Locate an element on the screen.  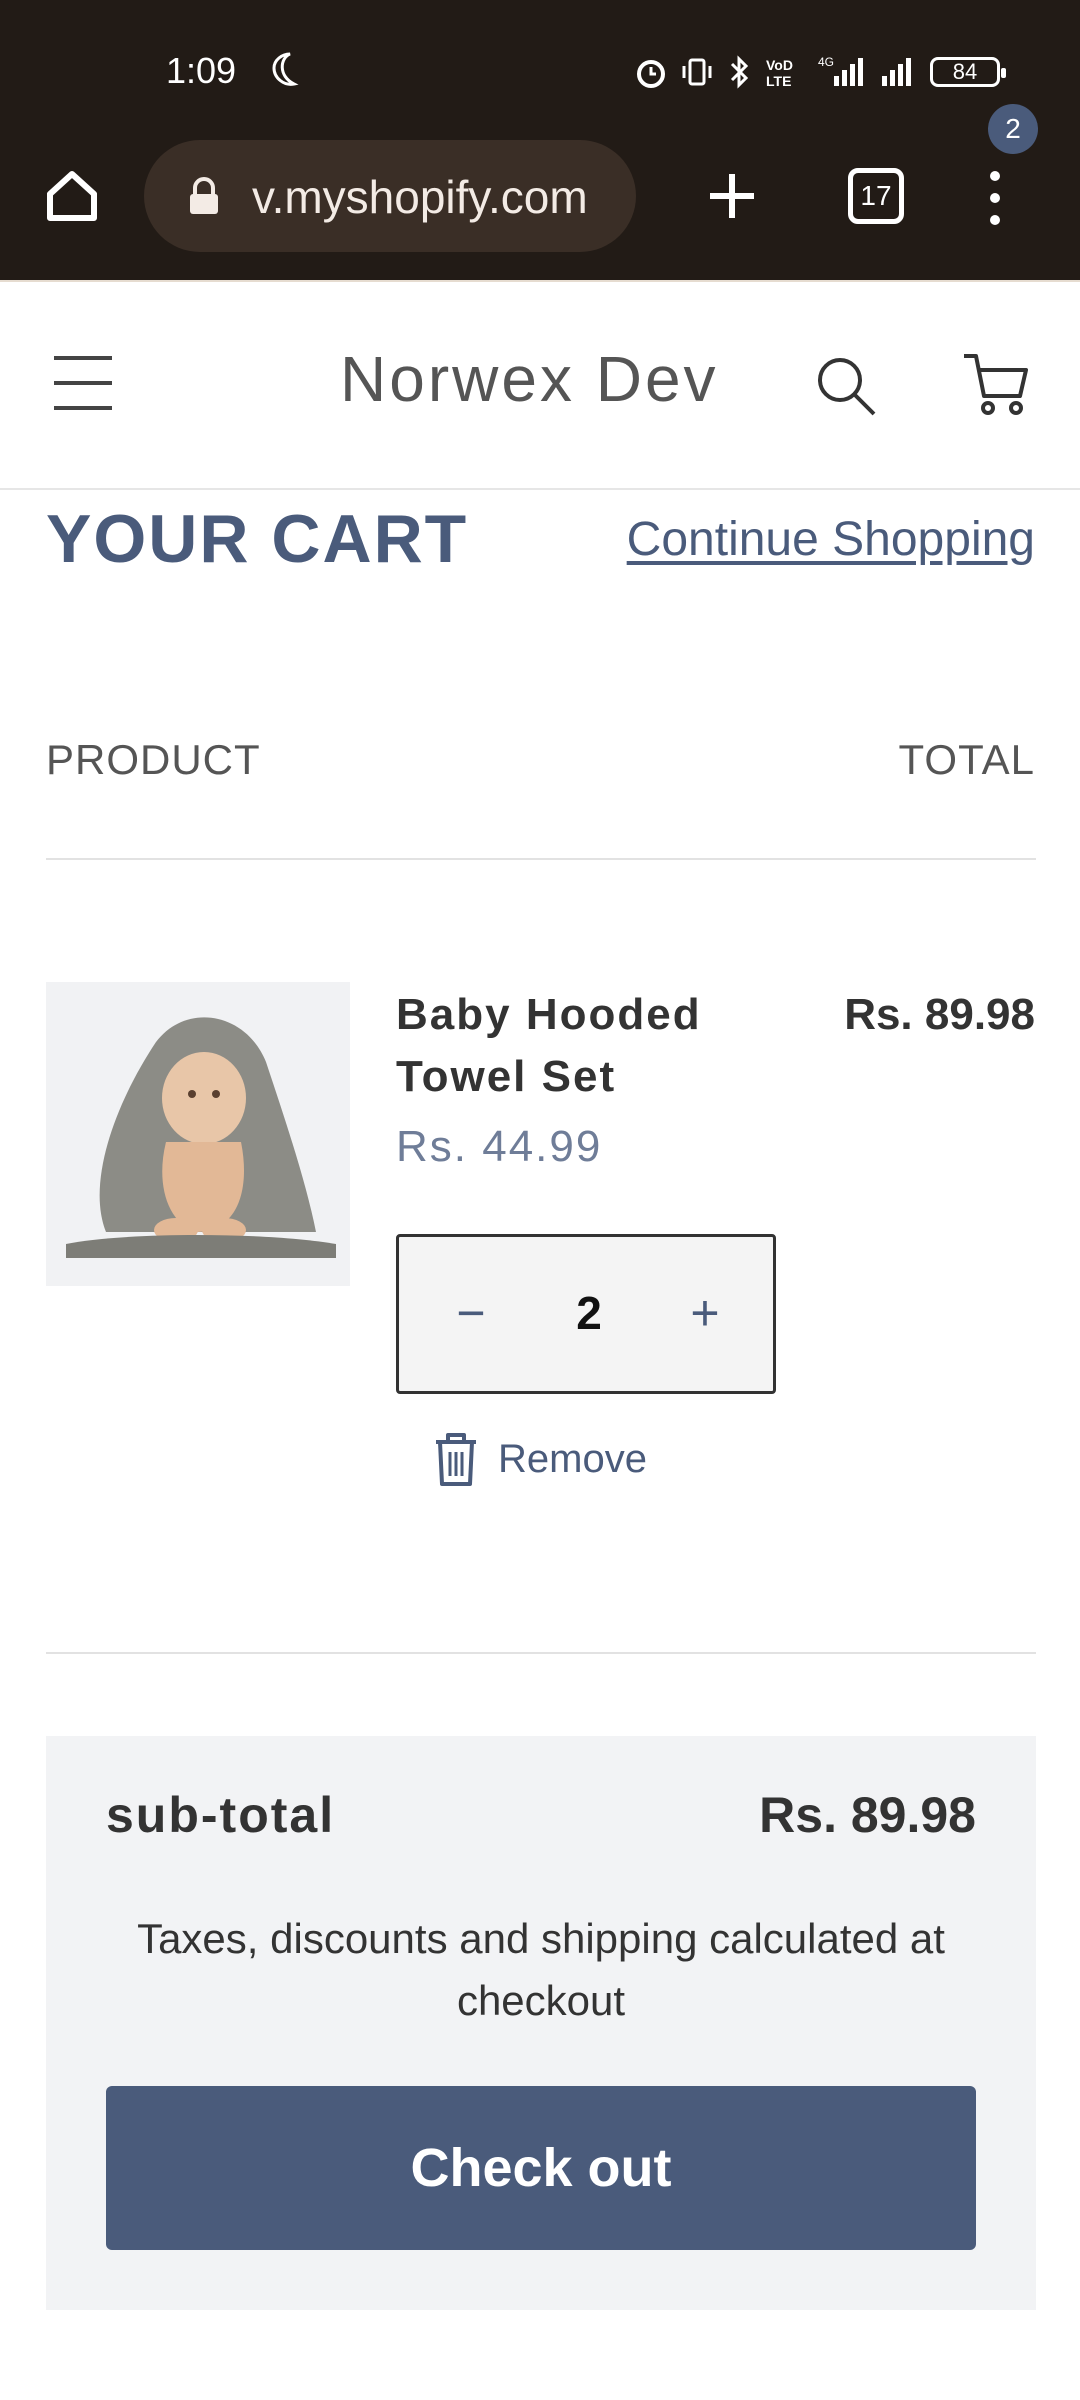
cart-icon is located at coordinates (996, 386).